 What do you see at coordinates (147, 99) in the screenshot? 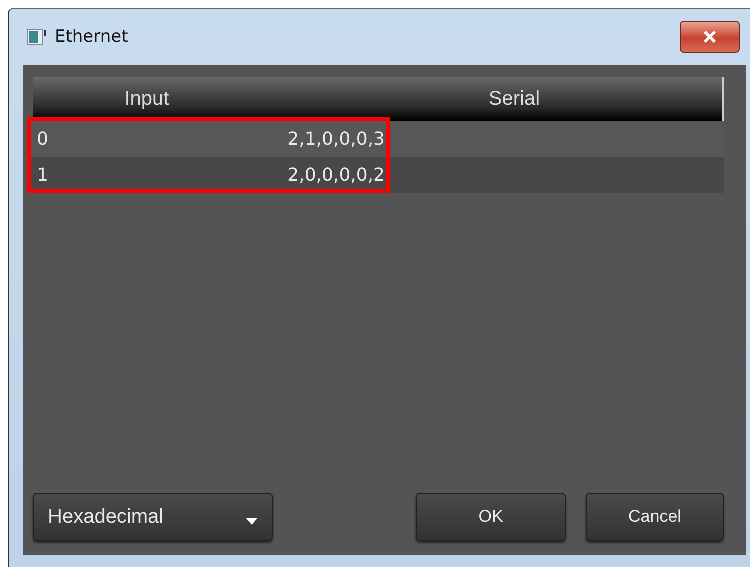
I see `column-header: Input` at bounding box center [147, 99].